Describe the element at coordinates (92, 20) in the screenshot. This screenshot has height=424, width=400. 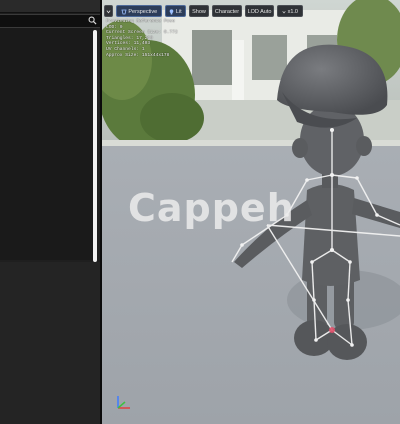
I see `search-icon` at that location.